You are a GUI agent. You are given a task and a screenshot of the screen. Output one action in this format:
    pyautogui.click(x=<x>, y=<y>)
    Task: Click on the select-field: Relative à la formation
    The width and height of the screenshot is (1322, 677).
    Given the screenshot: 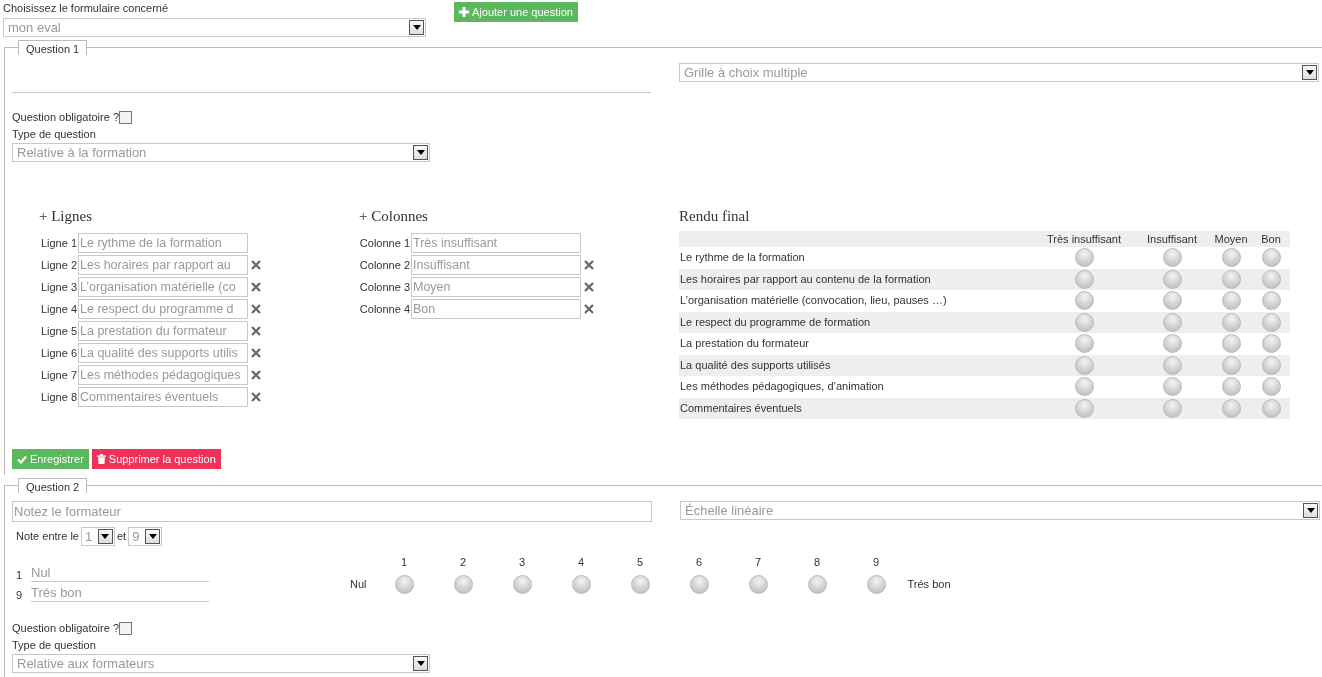 What is the action you would take?
    pyautogui.click(x=221, y=152)
    